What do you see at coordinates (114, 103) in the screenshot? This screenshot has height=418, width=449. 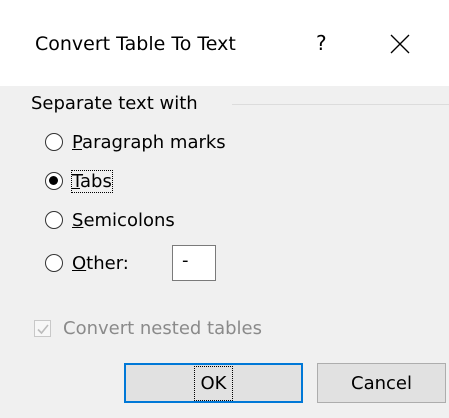 I see `separate-group-label: Separate text with` at bounding box center [114, 103].